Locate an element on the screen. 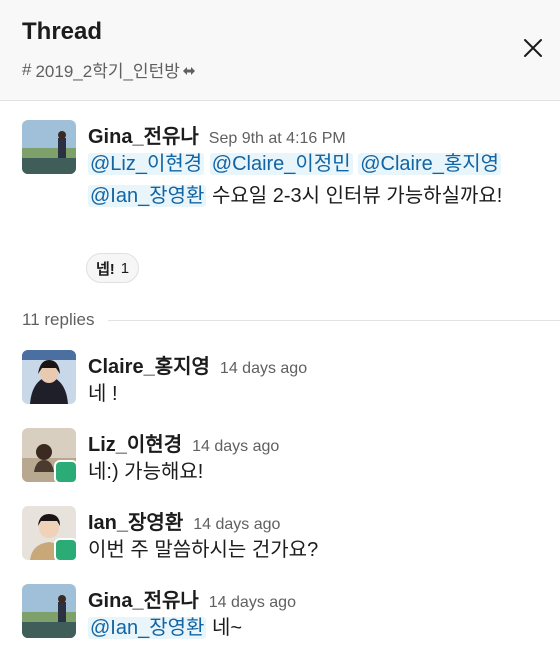 The width and height of the screenshot is (560, 653). message-author: Ian_장영환 14 days ago is located at coordinates (184, 520).